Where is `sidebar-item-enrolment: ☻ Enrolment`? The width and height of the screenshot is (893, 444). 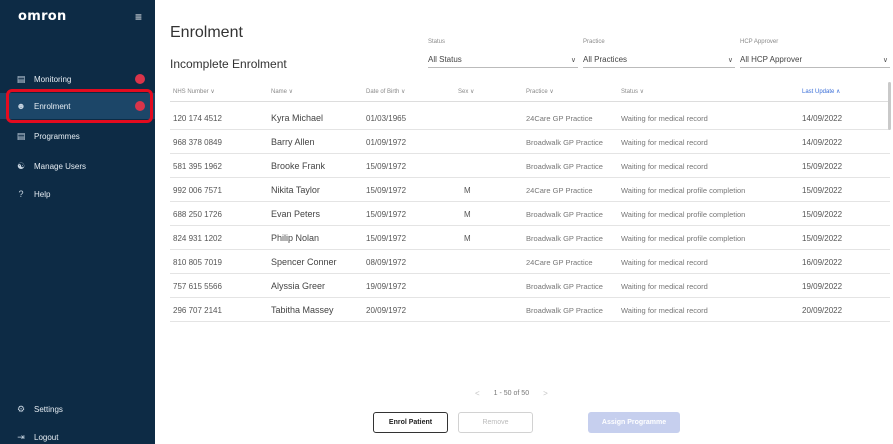 sidebar-item-enrolment: ☻ Enrolment is located at coordinates (77, 106).